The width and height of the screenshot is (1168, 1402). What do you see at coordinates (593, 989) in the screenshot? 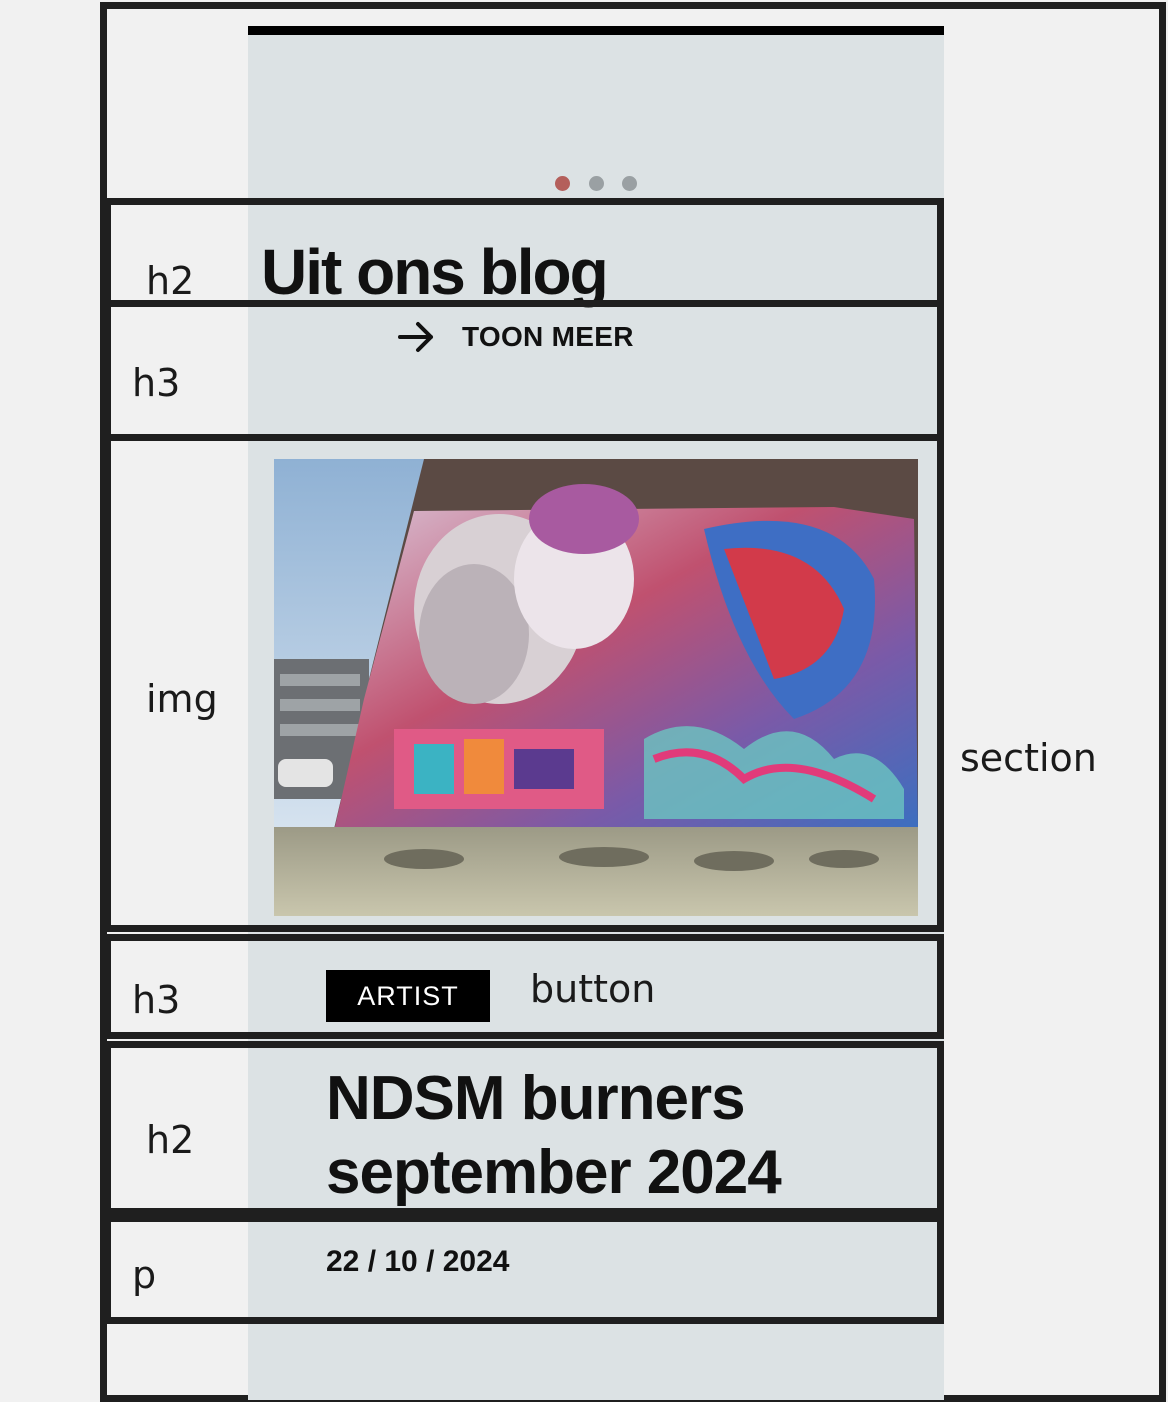
I see `button-tag-label: button` at bounding box center [593, 989].